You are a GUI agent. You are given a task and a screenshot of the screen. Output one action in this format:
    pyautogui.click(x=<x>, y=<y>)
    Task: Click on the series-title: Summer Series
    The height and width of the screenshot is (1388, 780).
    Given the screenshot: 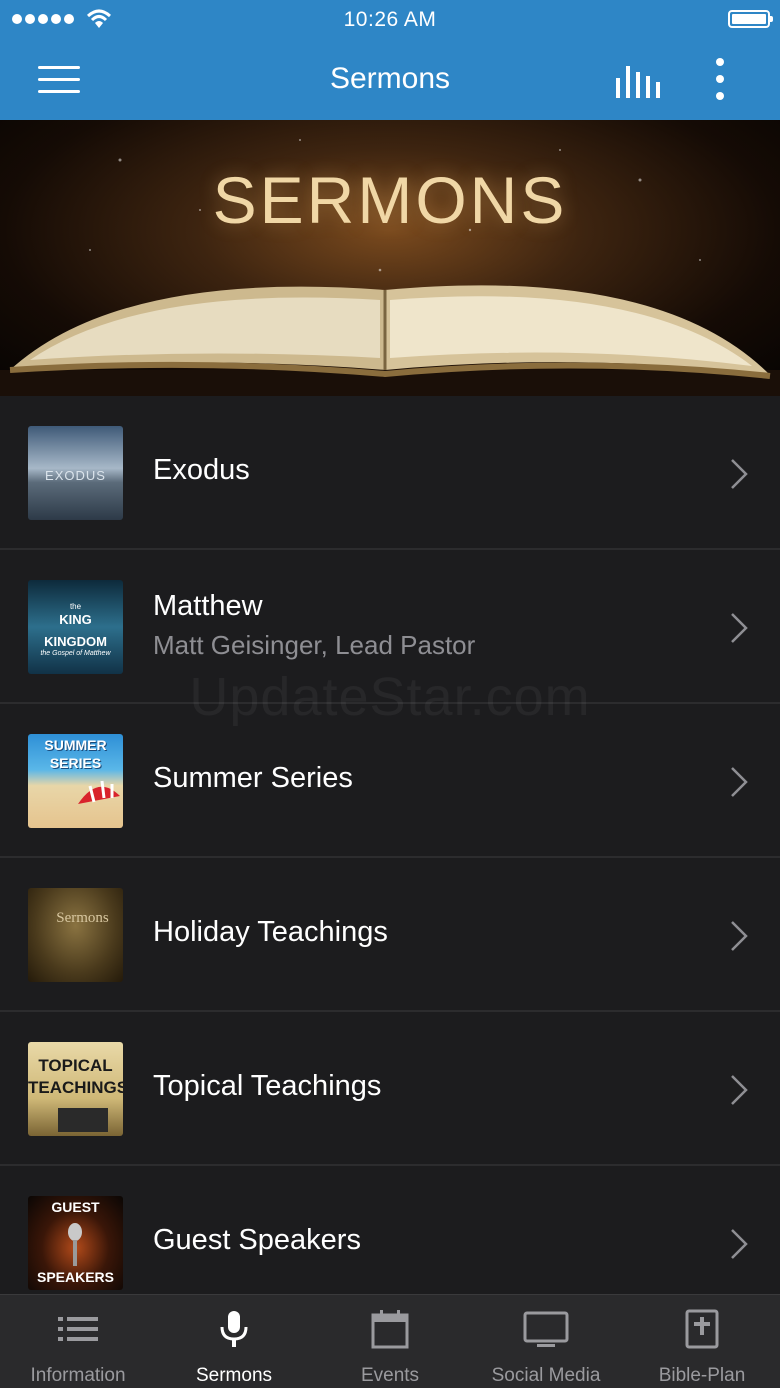 What is the action you would take?
    pyautogui.click(x=253, y=778)
    